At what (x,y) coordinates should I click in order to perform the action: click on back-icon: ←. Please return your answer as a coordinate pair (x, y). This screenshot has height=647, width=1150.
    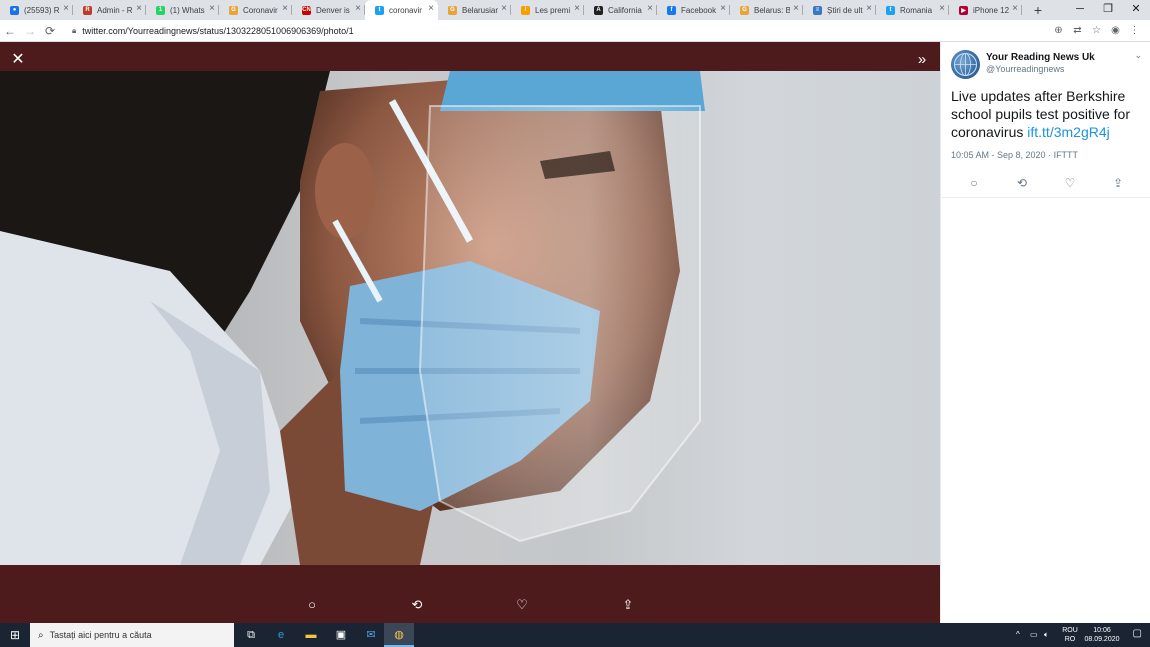
    Looking at the image, I should click on (10, 31).